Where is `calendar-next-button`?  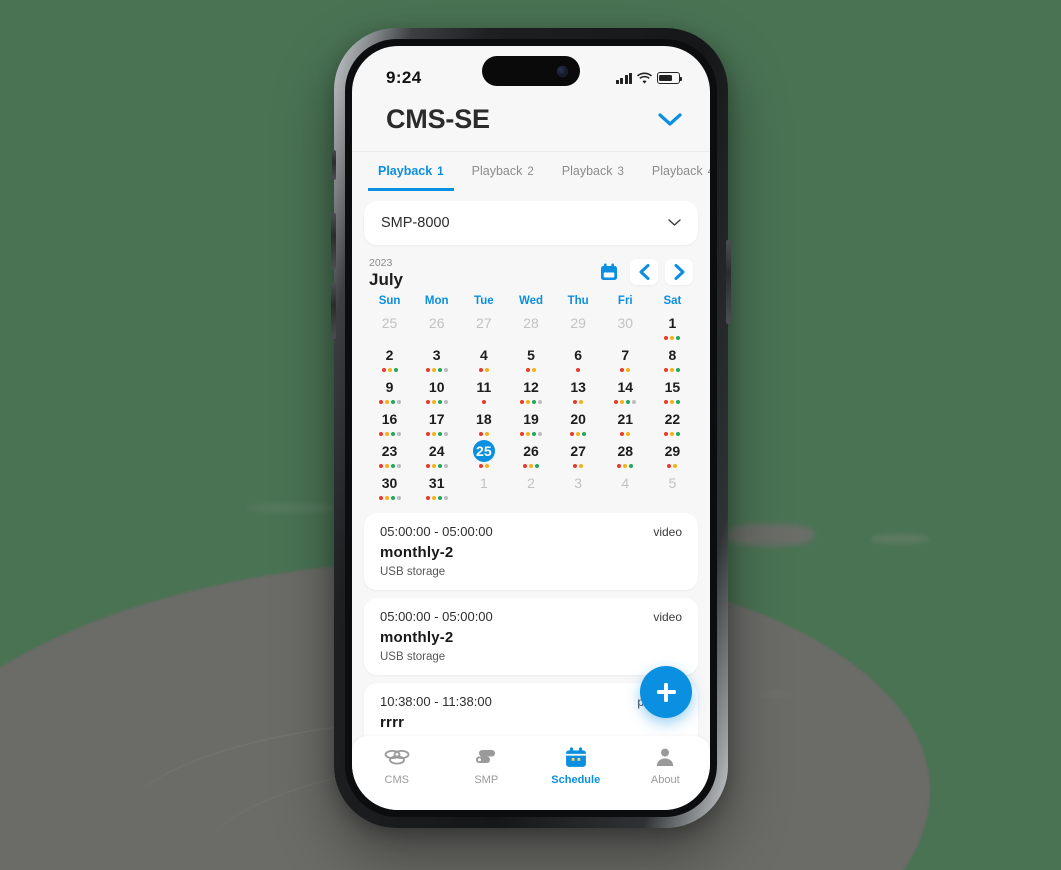
calendar-next-button is located at coordinates (679, 272).